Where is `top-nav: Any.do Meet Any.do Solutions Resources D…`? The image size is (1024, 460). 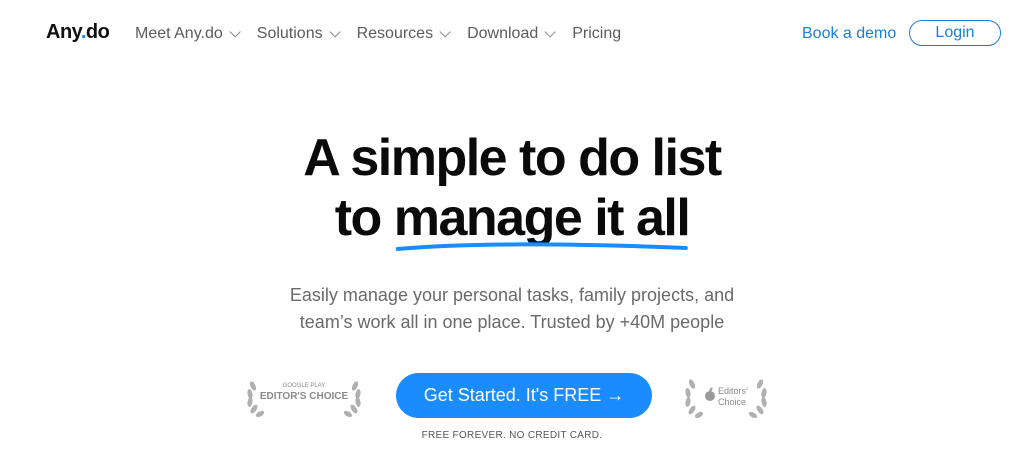
top-nav: Any.do Meet Any.do Solutions Resources D… is located at coordinates (512, 34).